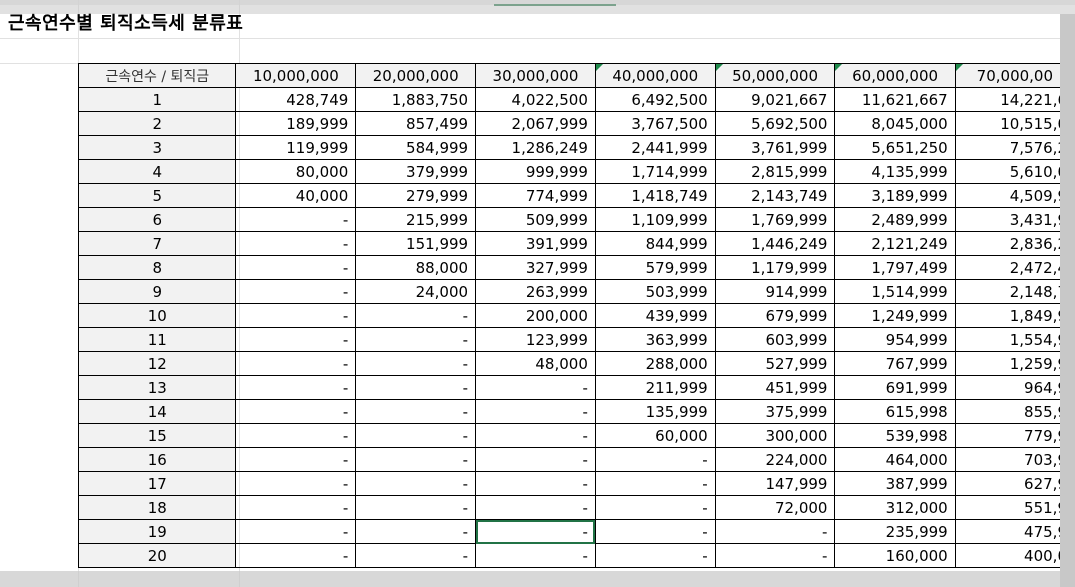 This screenshot has height=587, width=1075. Describe the element at coordinates (157, 507) in the screenshot. I see `row-header-years: 18` at that location.